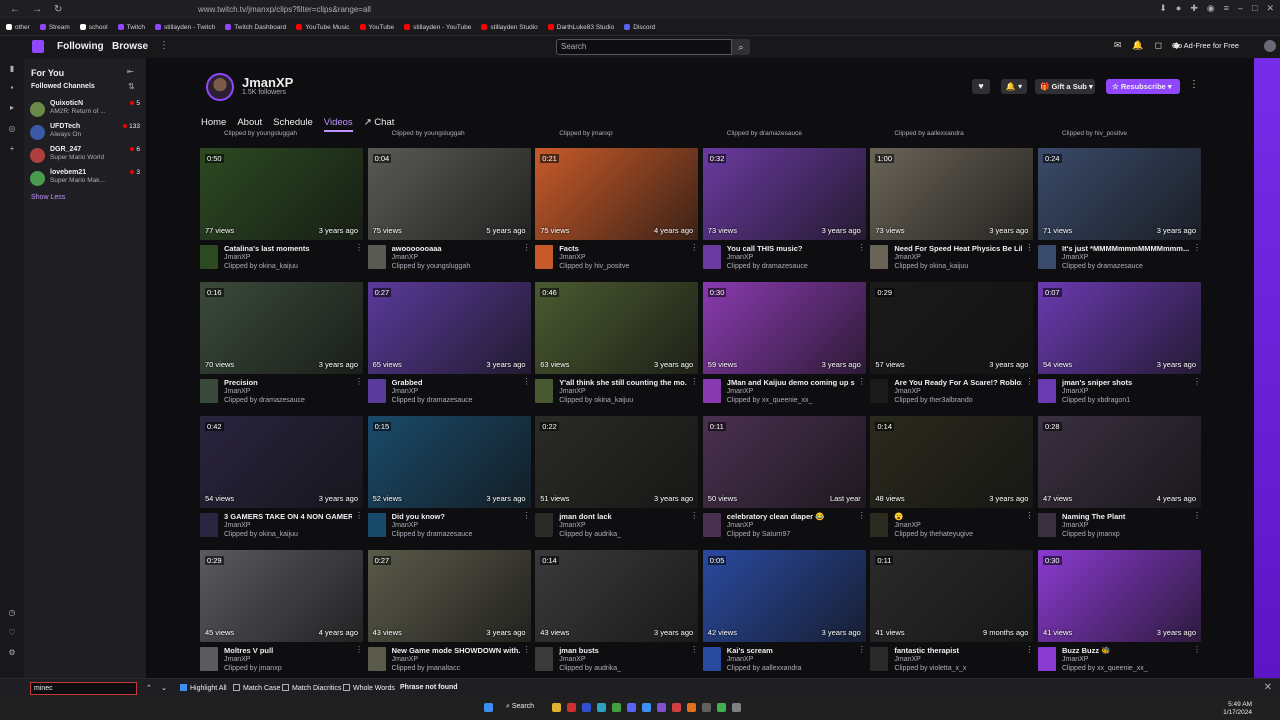  What do you see at coordinates (449, 462) in the screenshot?
I see `clip-thumbnail: 0:15 52 views 3 years ago` at bounding box center [449, 462].